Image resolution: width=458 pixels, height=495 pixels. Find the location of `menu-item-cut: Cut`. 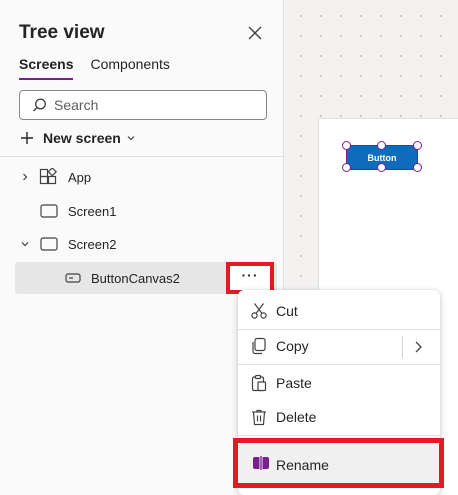

menu-item-cut: Cut is located at coordinates (339, 311).